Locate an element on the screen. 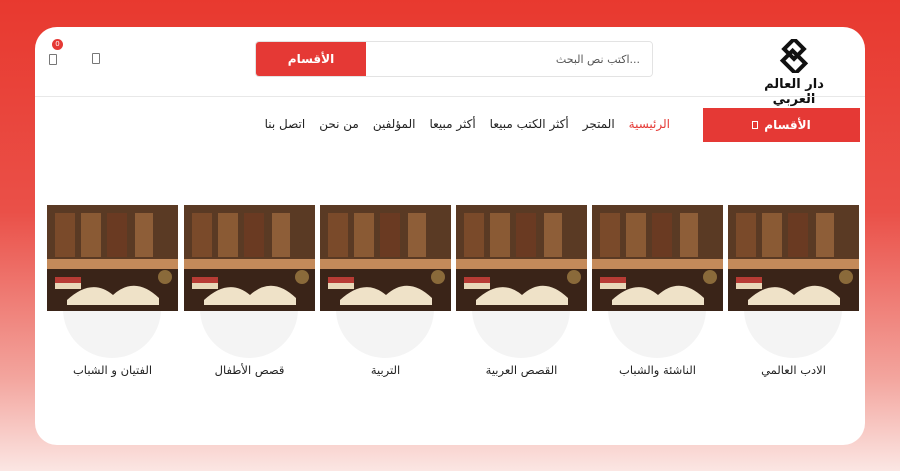 Image resolution: width=900 pixels, height=471 pixels. categories-menu-button: الأقسام is located at coordinates (781, 125).